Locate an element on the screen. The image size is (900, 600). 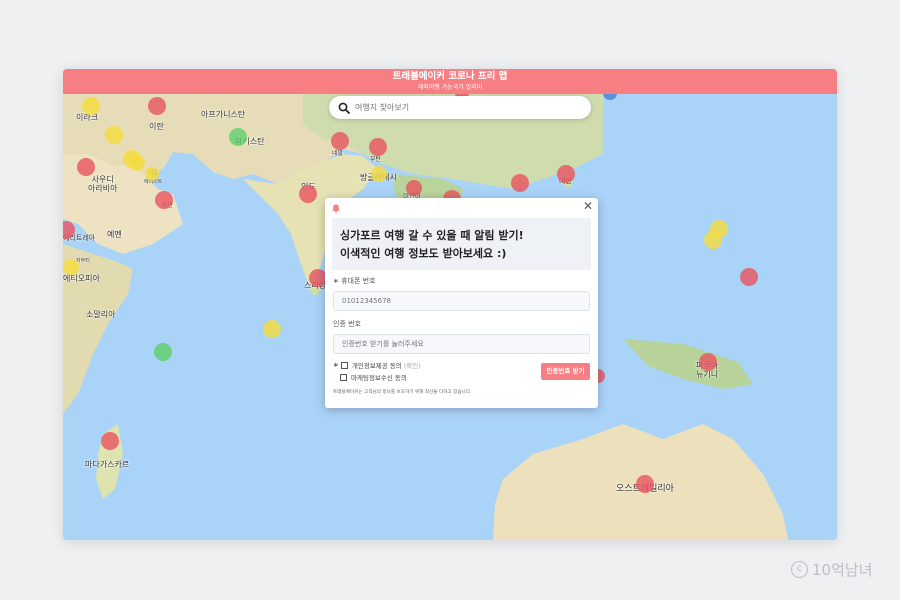
bell-icon is located at coordinates (336, 208).